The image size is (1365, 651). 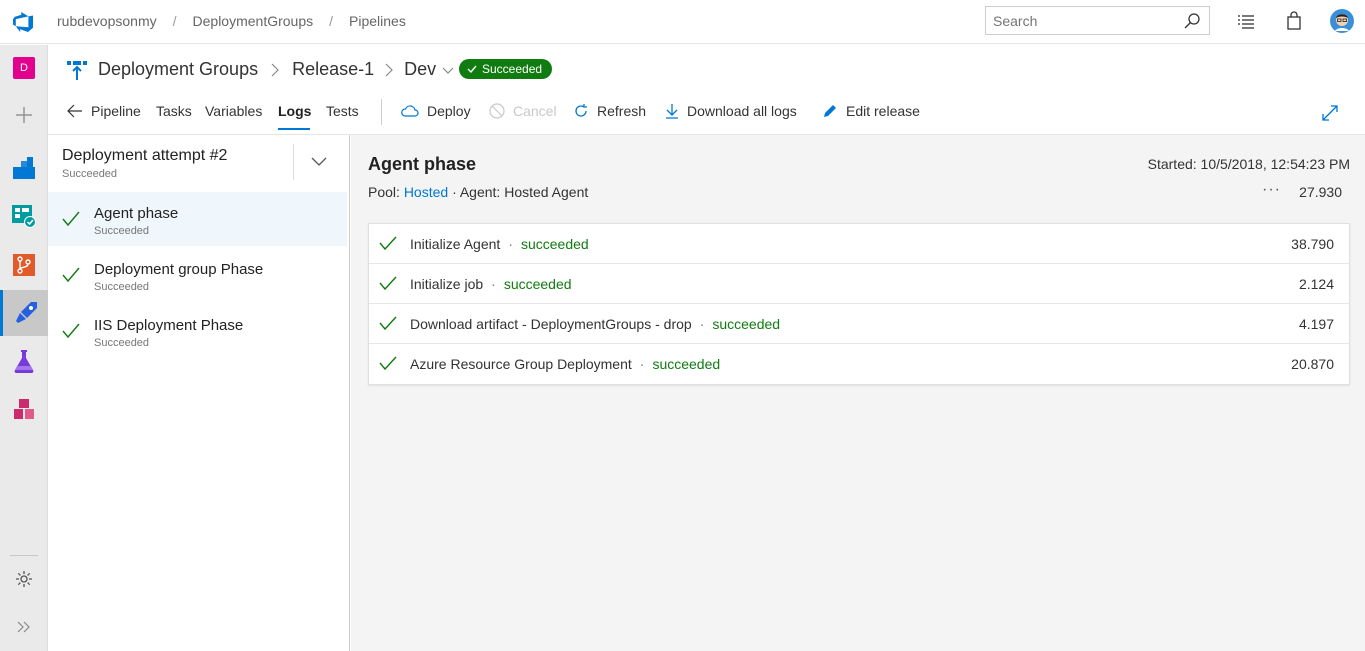 What do you see at coordinates (1330, 113) in the screenshot?
I see `fullscreen-icon` at bounding box center [1330, 113].